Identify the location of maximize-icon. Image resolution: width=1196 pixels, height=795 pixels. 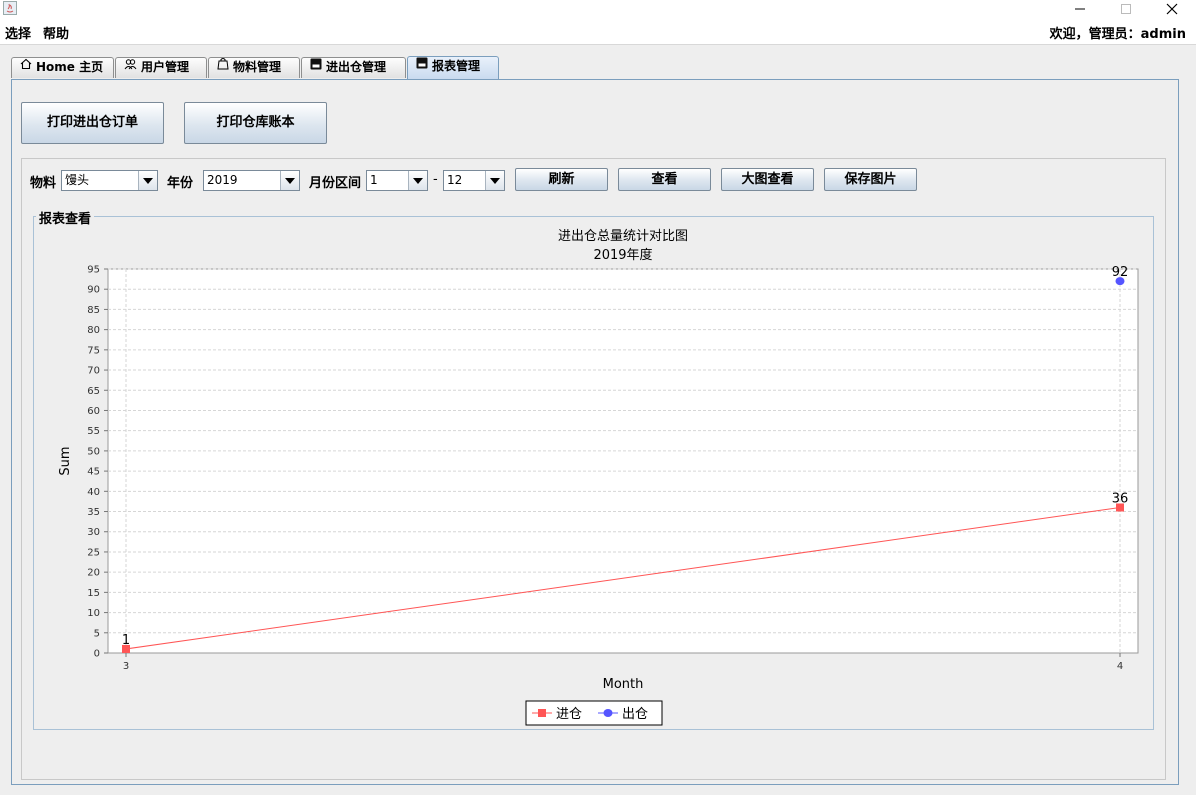
(1126, 9).